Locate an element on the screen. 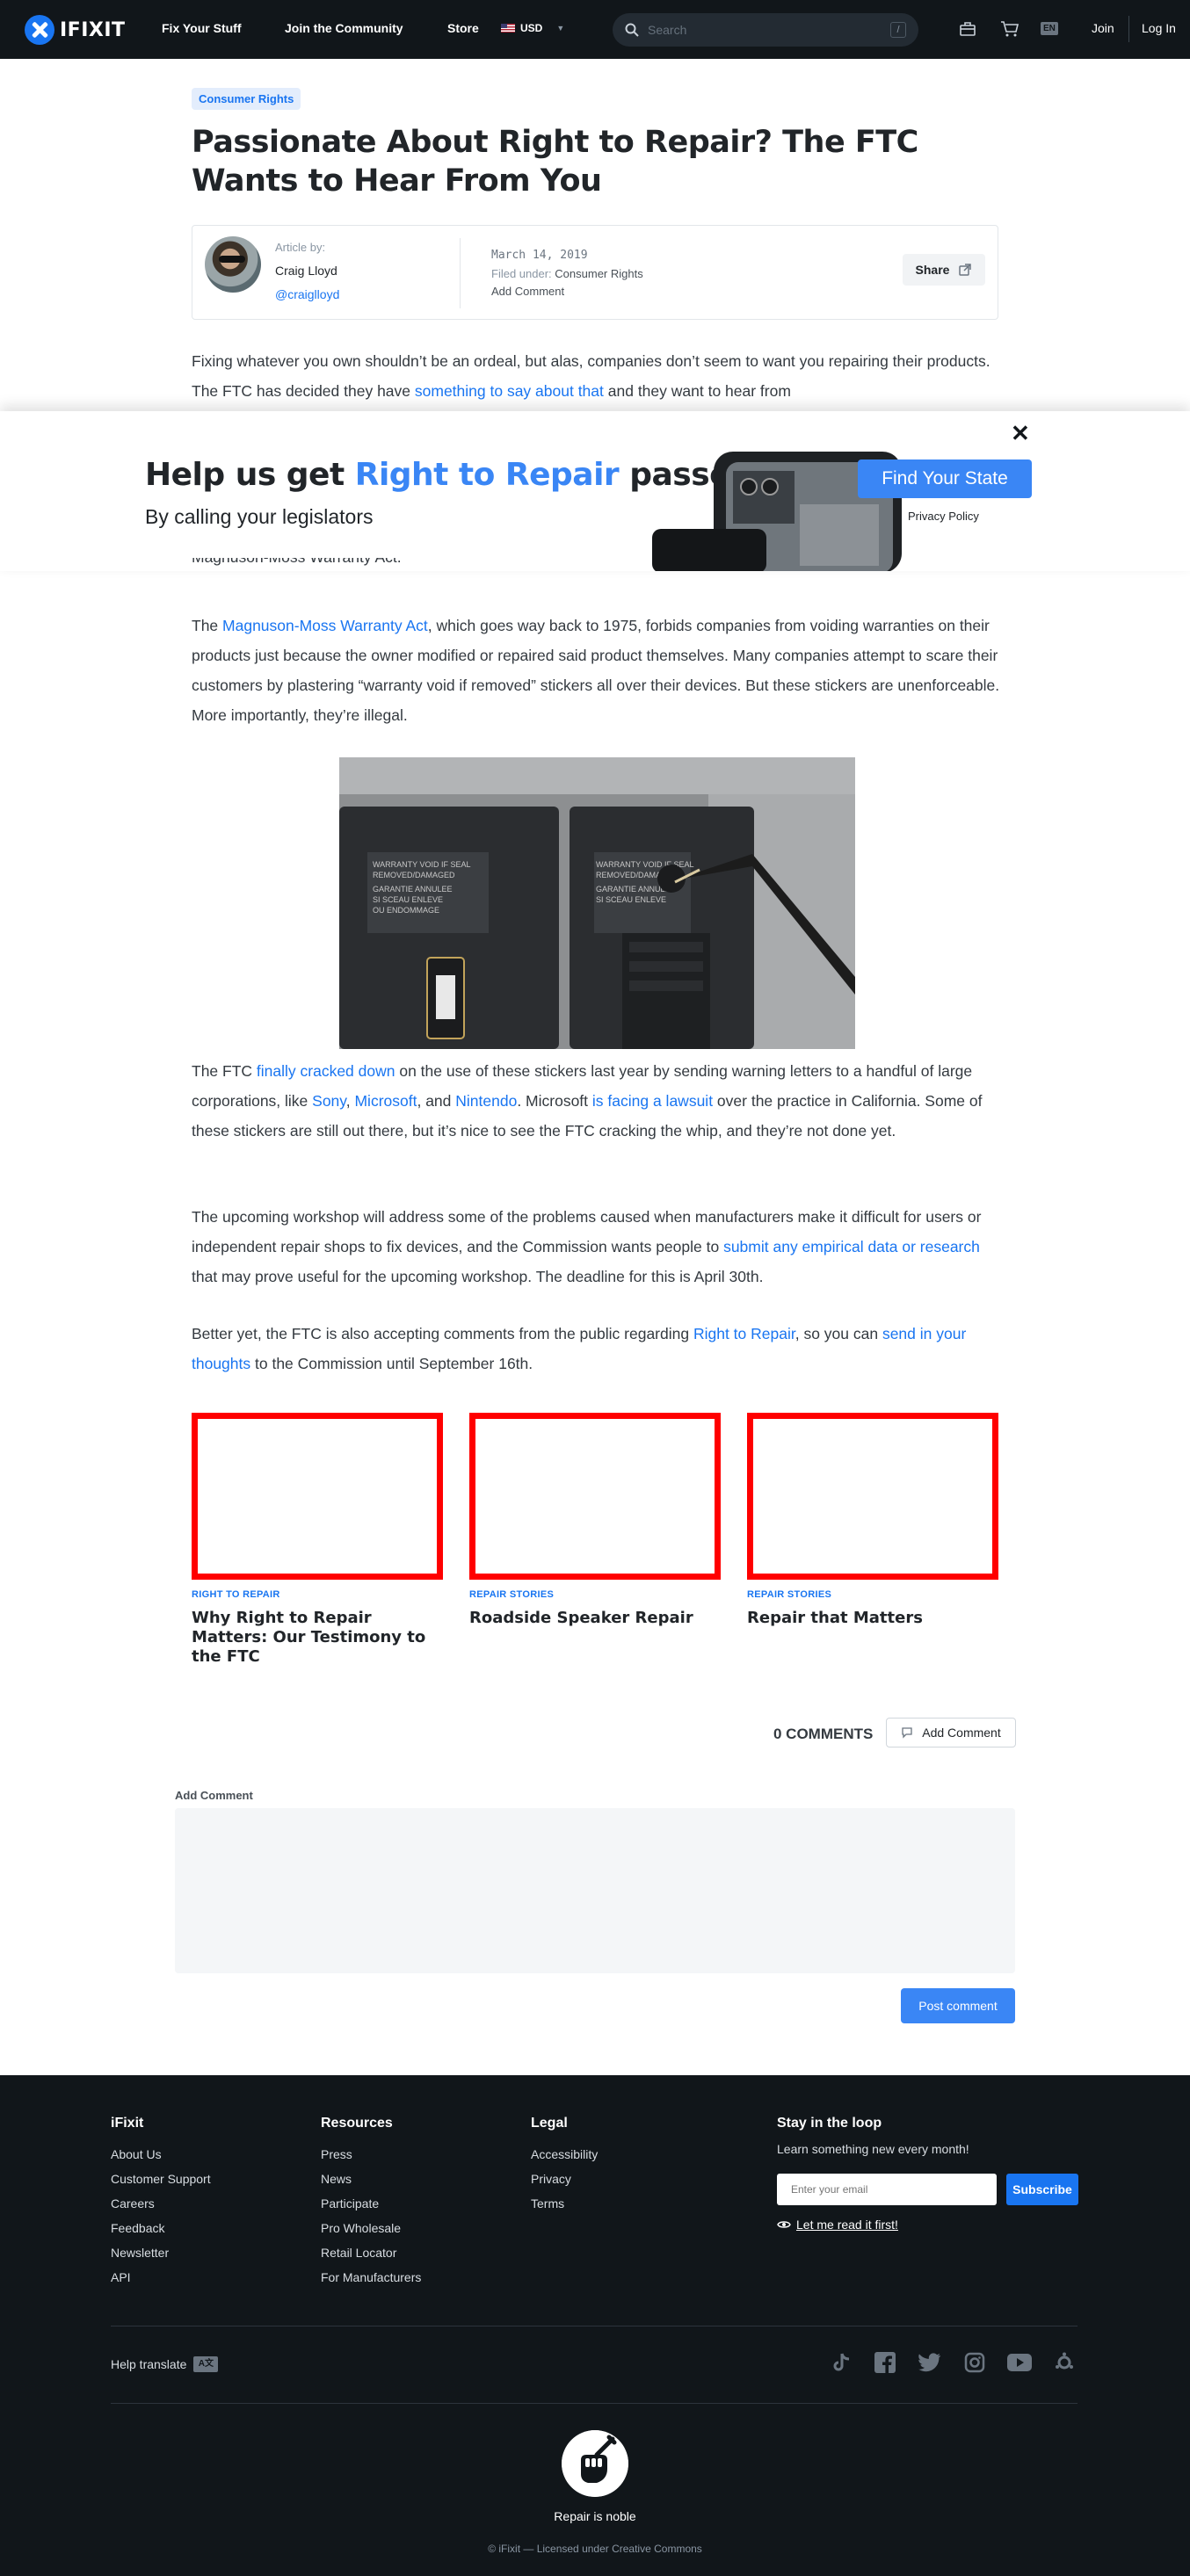  instagram-icon is located at coordinates (974, 2362).